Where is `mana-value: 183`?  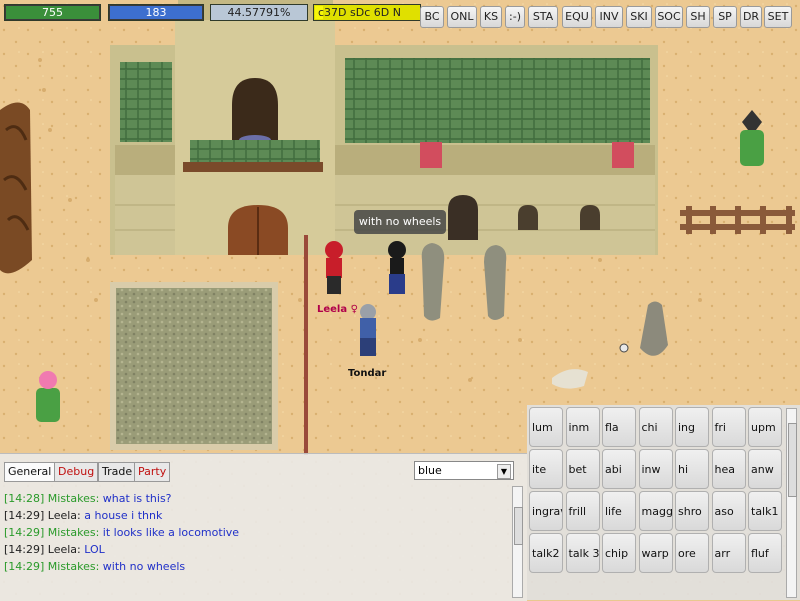 mana-value: 183 is located at coordinates (156, 12).